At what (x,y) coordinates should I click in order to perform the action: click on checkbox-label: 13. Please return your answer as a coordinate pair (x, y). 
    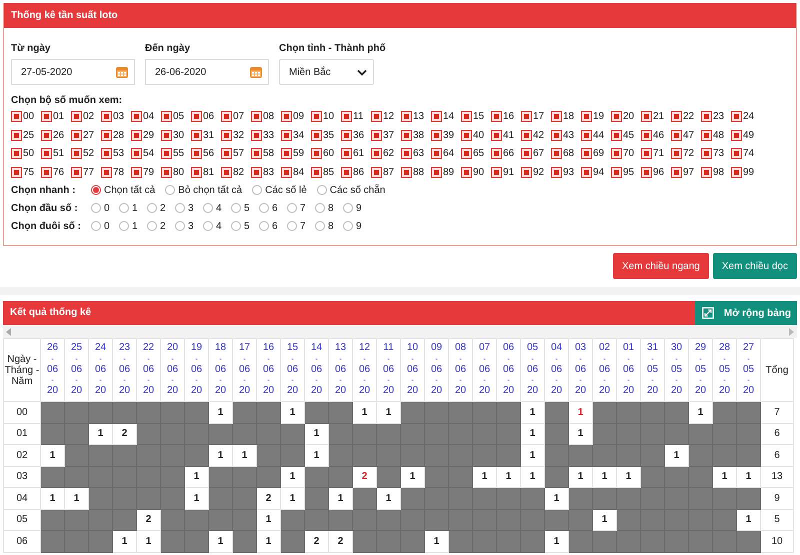
    Looking at the image, I should click on (418, 116).